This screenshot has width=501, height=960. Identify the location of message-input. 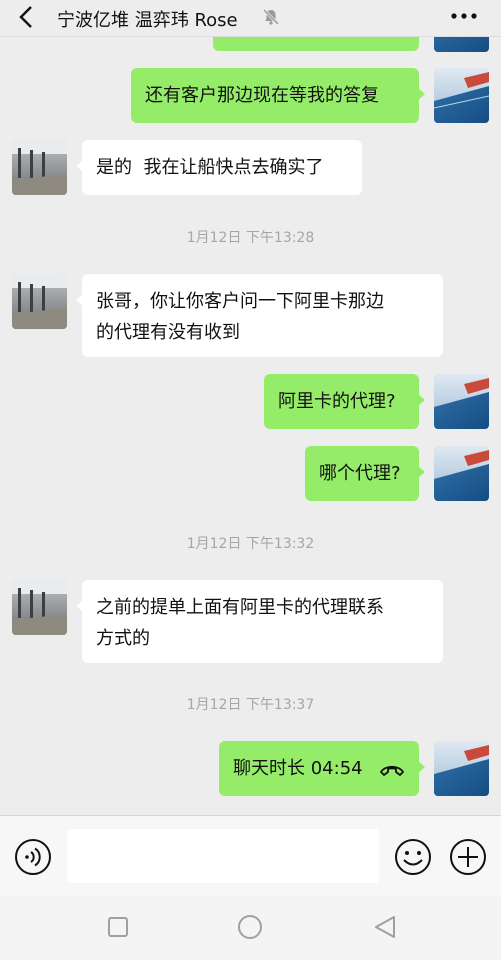
(223, 856).